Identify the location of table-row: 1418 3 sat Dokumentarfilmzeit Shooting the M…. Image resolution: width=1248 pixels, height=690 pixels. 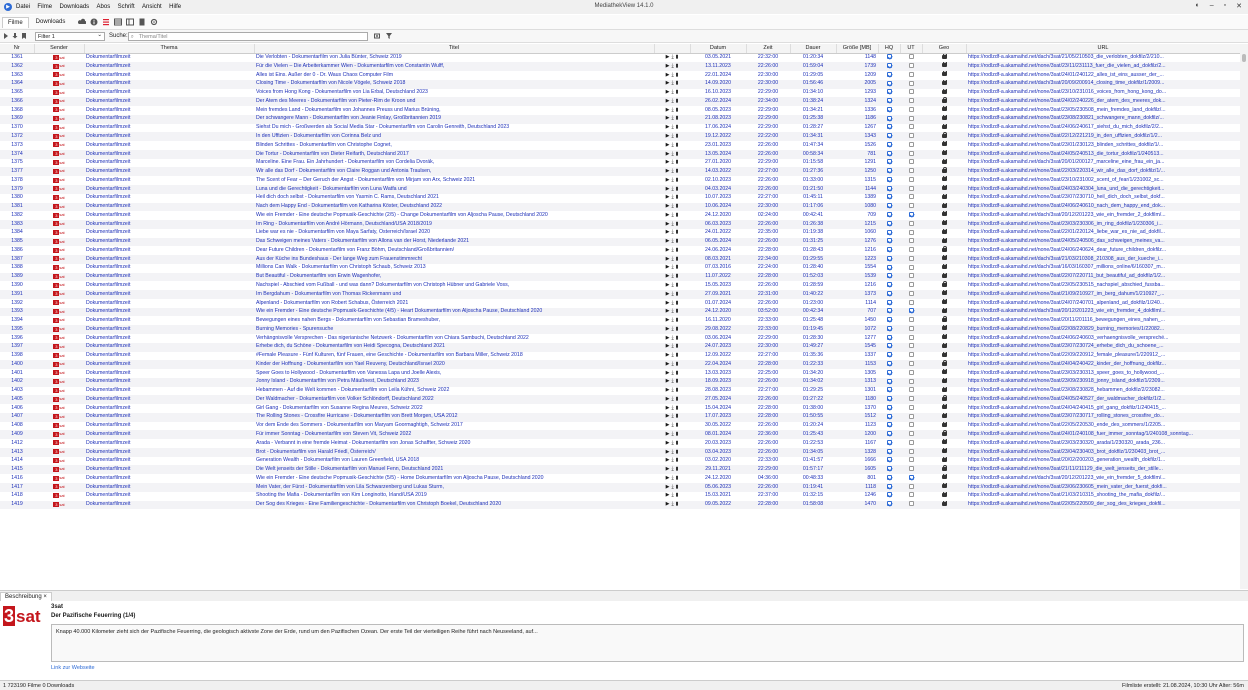
(620, 496).